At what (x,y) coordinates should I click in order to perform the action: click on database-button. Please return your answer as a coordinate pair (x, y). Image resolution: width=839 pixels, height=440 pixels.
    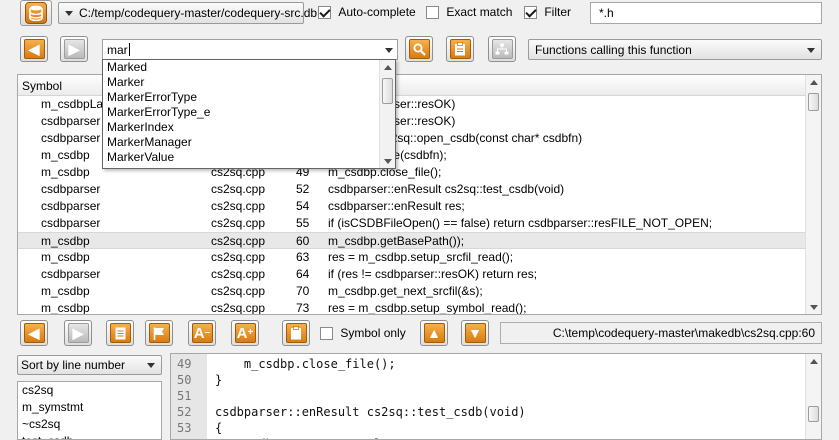
    Looking at the image, I should click on (36, 13).